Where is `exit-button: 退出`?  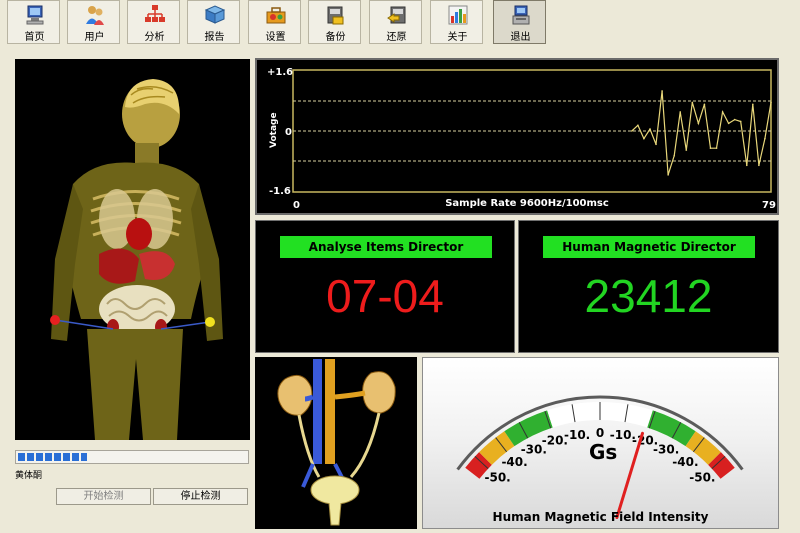
exit-button: 退出 is located at coordinates (519, 22).